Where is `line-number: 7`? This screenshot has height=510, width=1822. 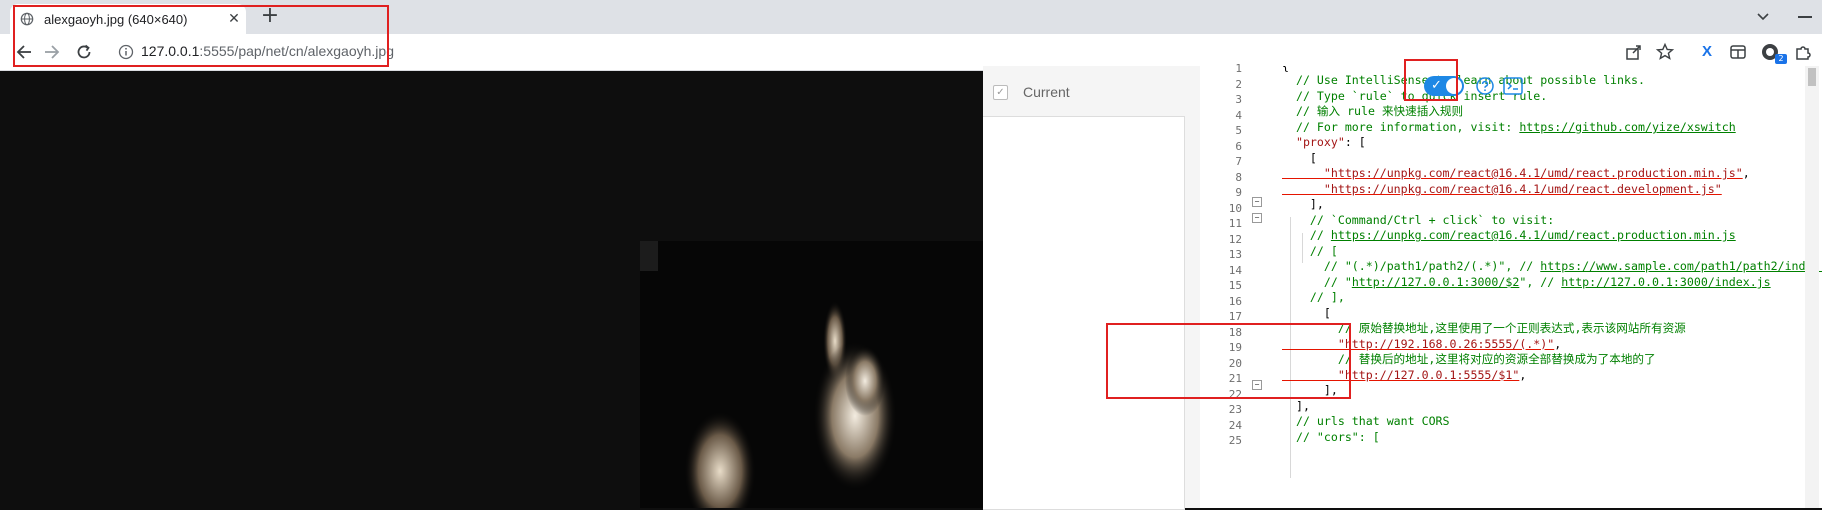
line-number: 7 is located at coordinates (1238, 161).